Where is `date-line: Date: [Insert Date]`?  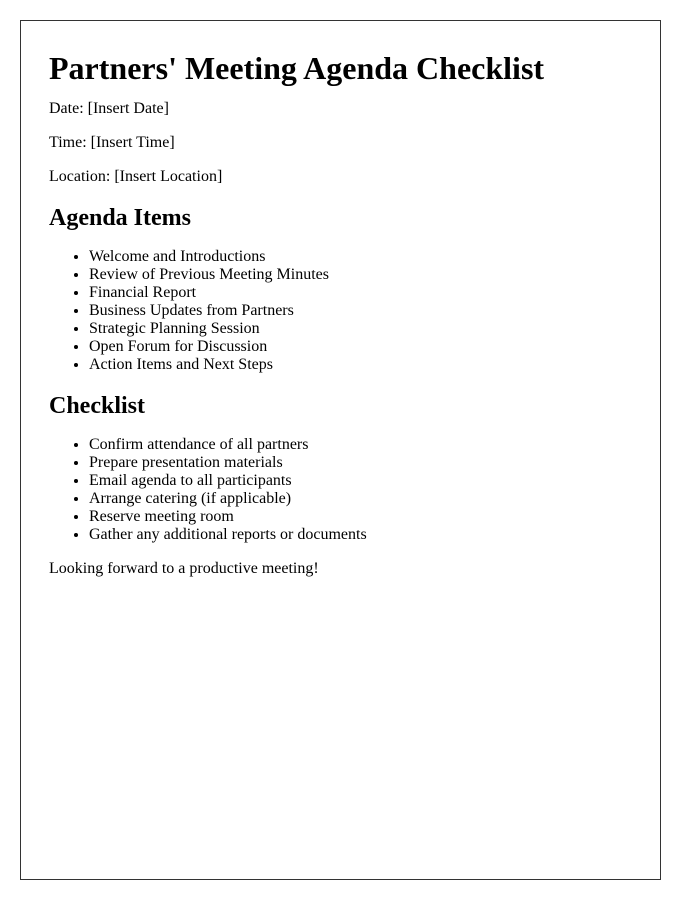 date-line: Date: [Insert Date] is located at coordinates (109, 108).